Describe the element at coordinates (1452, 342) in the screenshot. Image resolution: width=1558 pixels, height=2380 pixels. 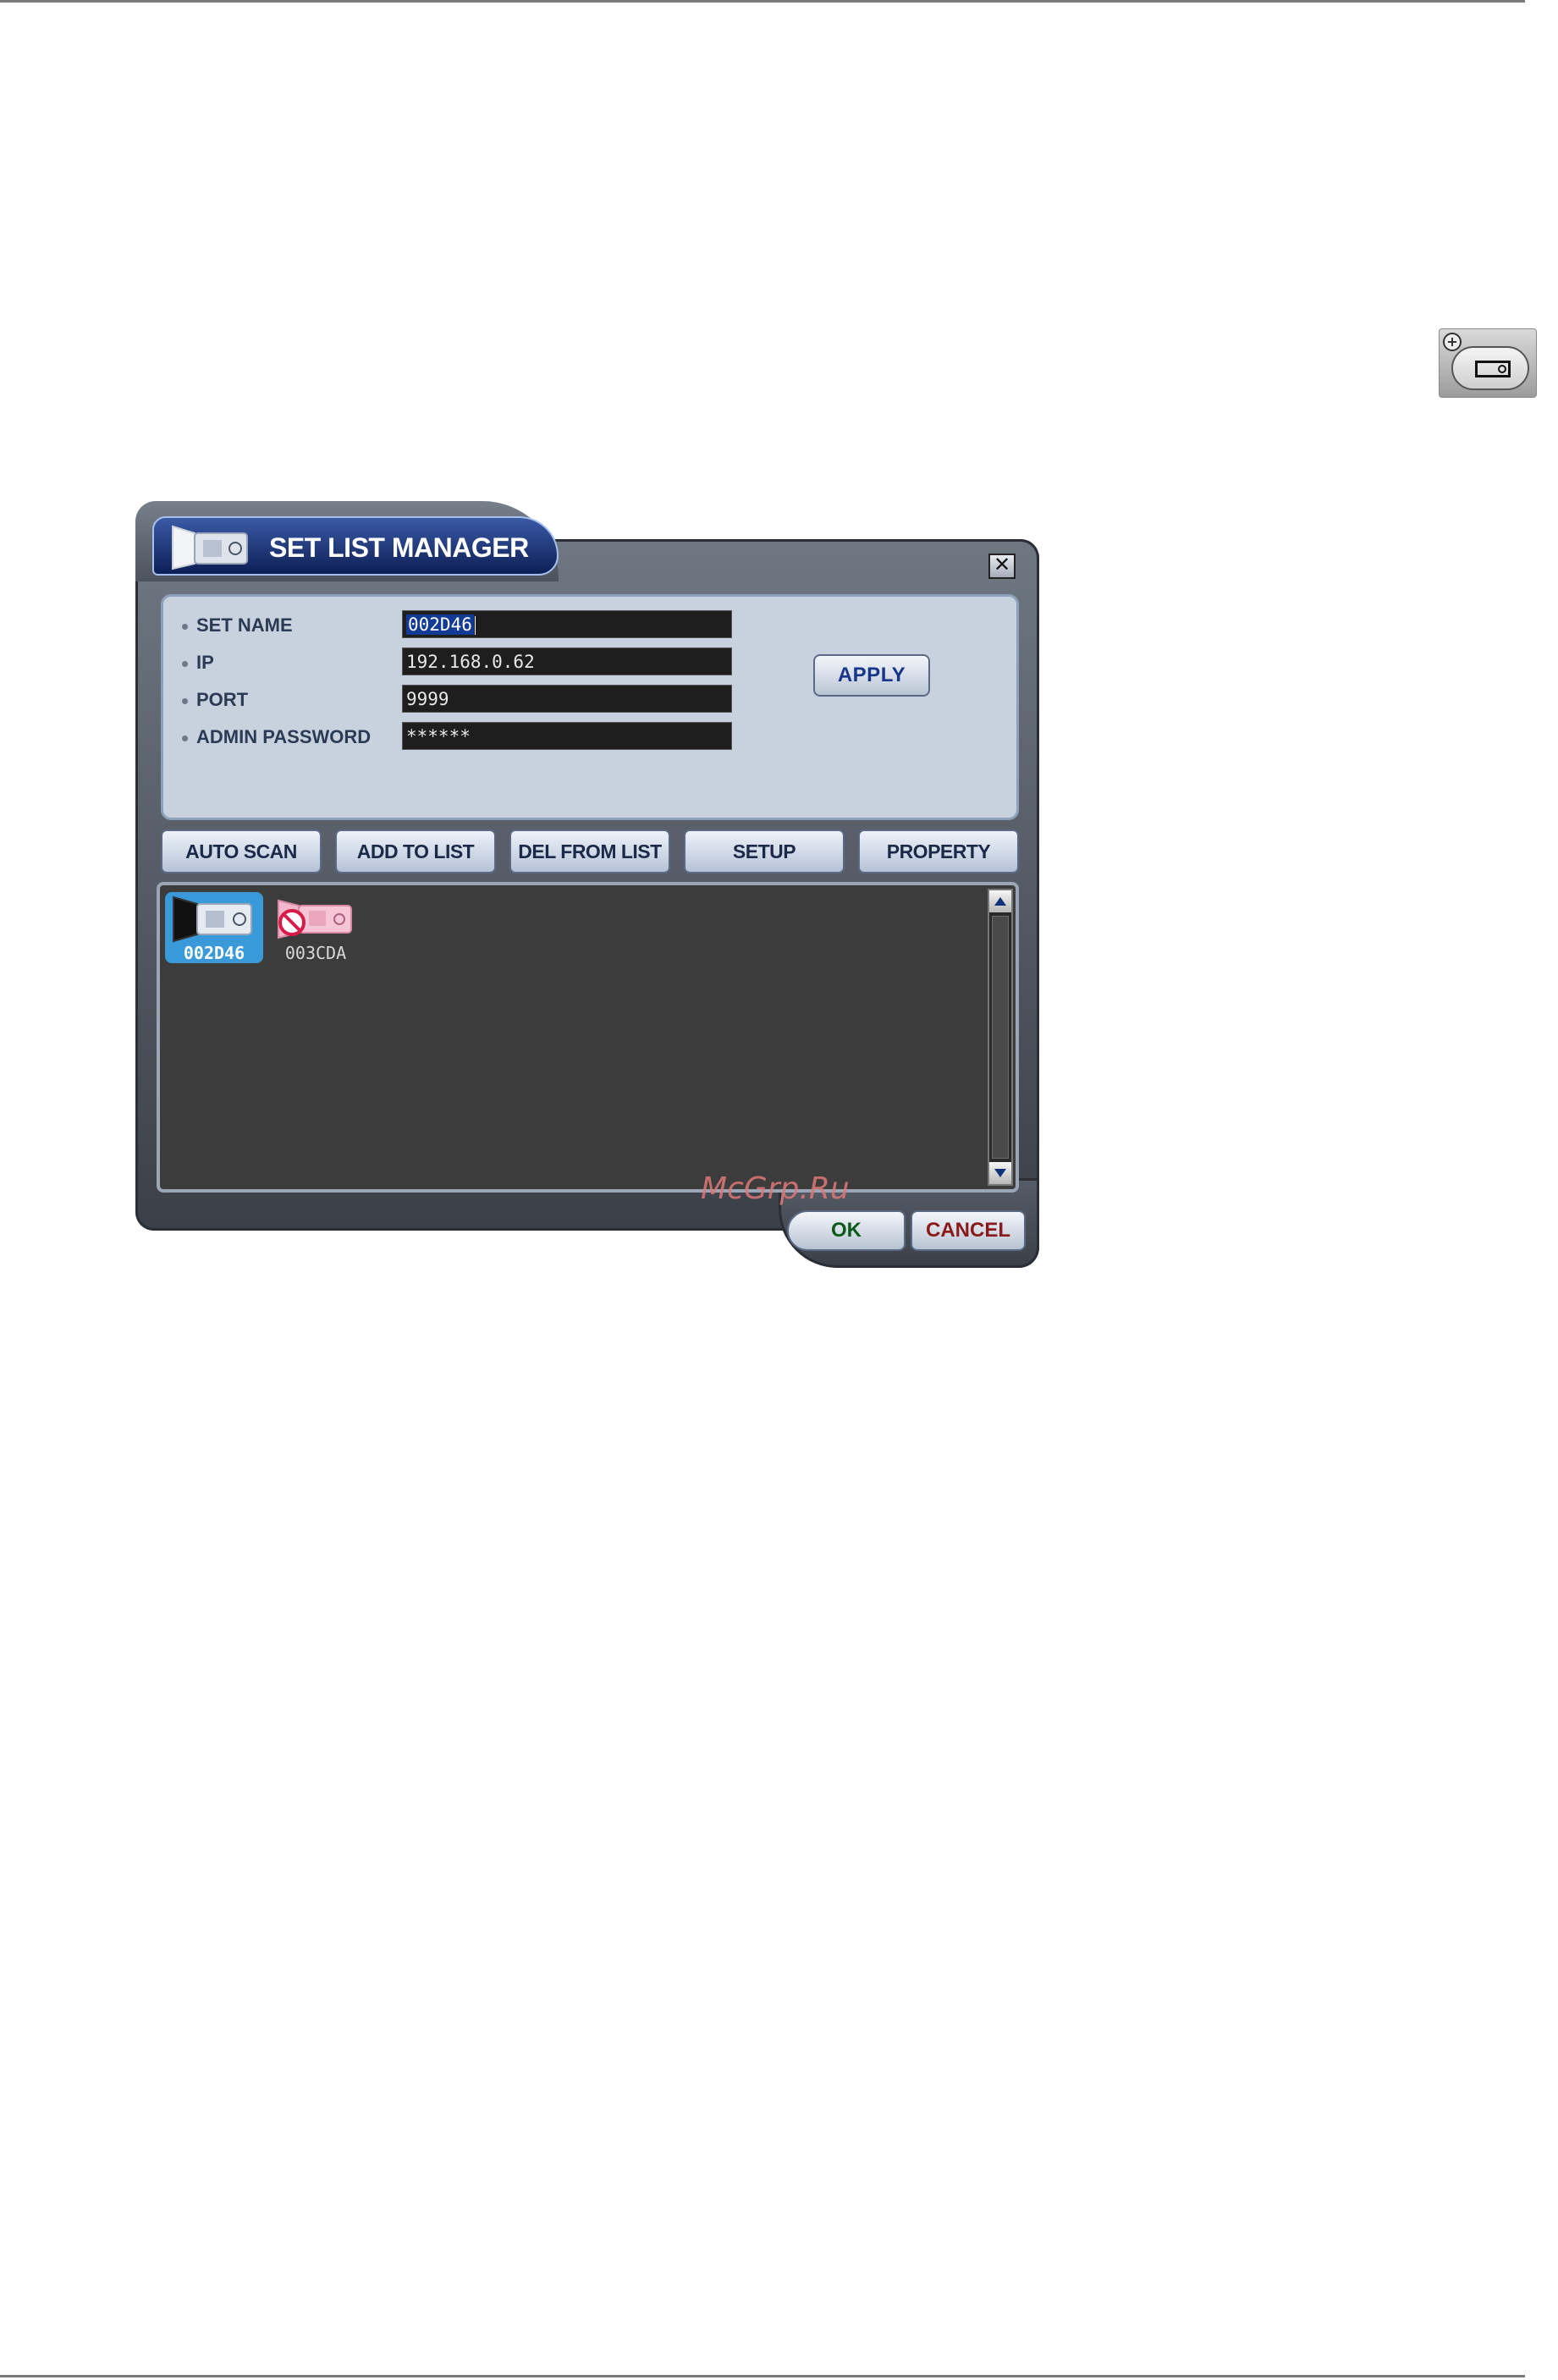
I see `plus-icon` at that location.